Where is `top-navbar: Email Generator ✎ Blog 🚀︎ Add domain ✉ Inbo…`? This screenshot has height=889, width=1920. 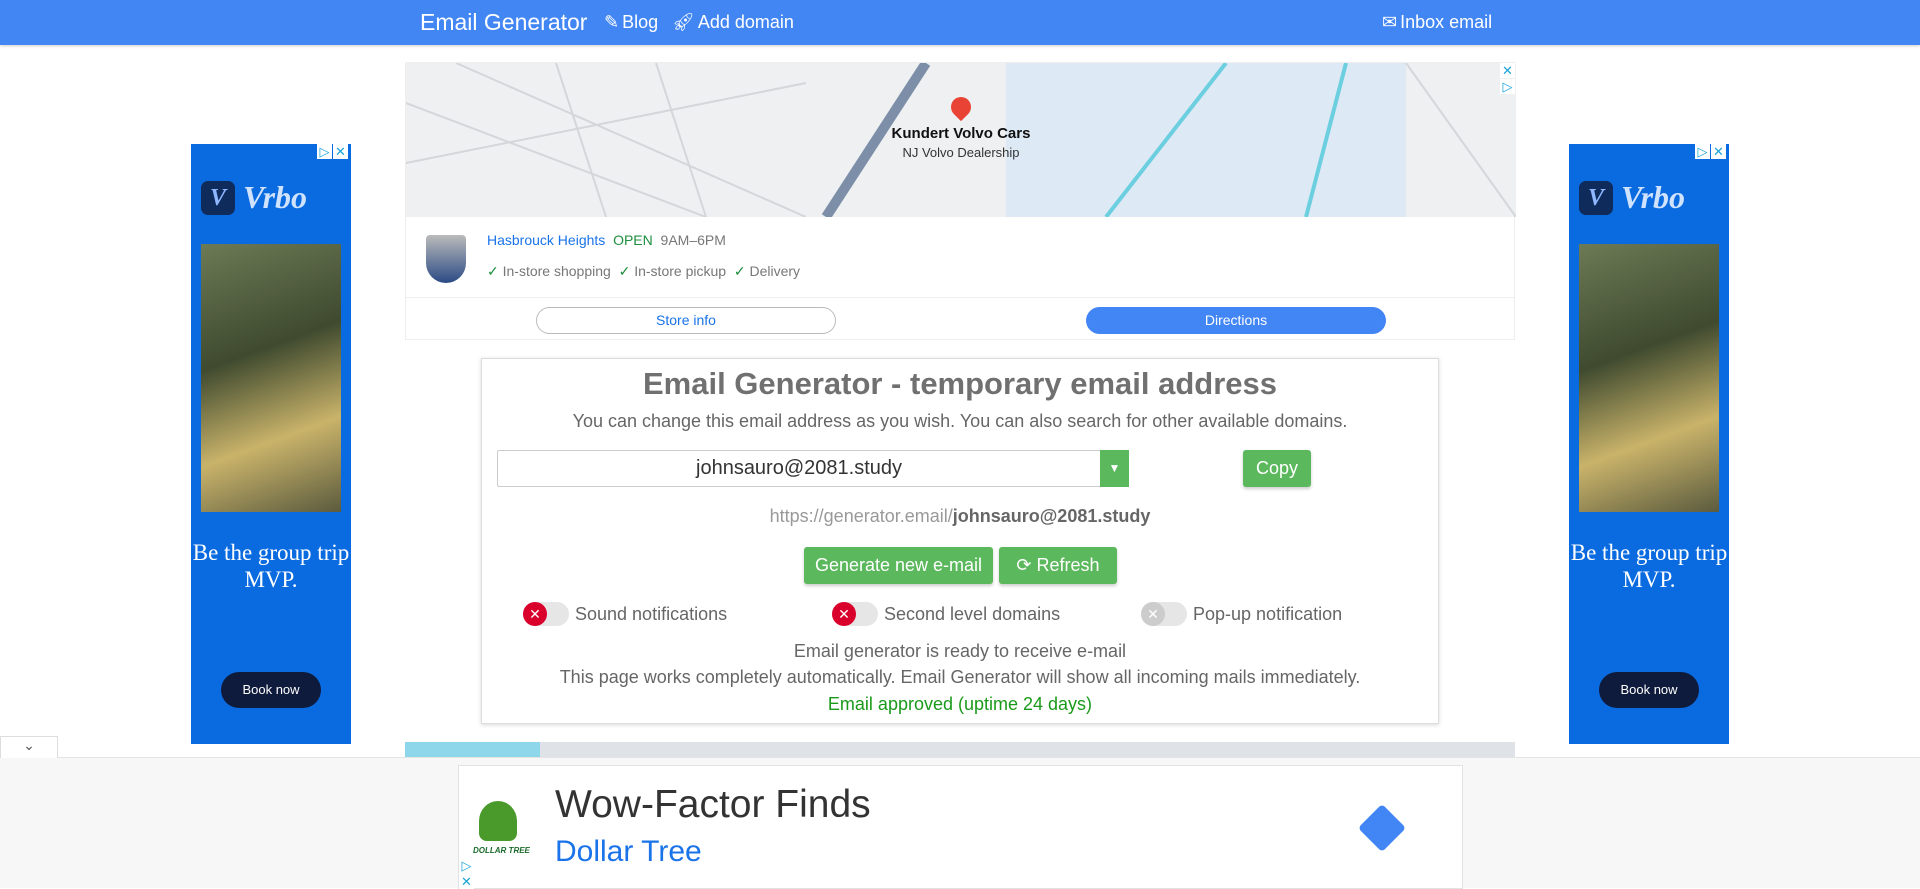 top-navbar: Email Generator ✎ Blog 🚀︎ Add domain ✉ Inbo… is located at coordinates (960, 22).